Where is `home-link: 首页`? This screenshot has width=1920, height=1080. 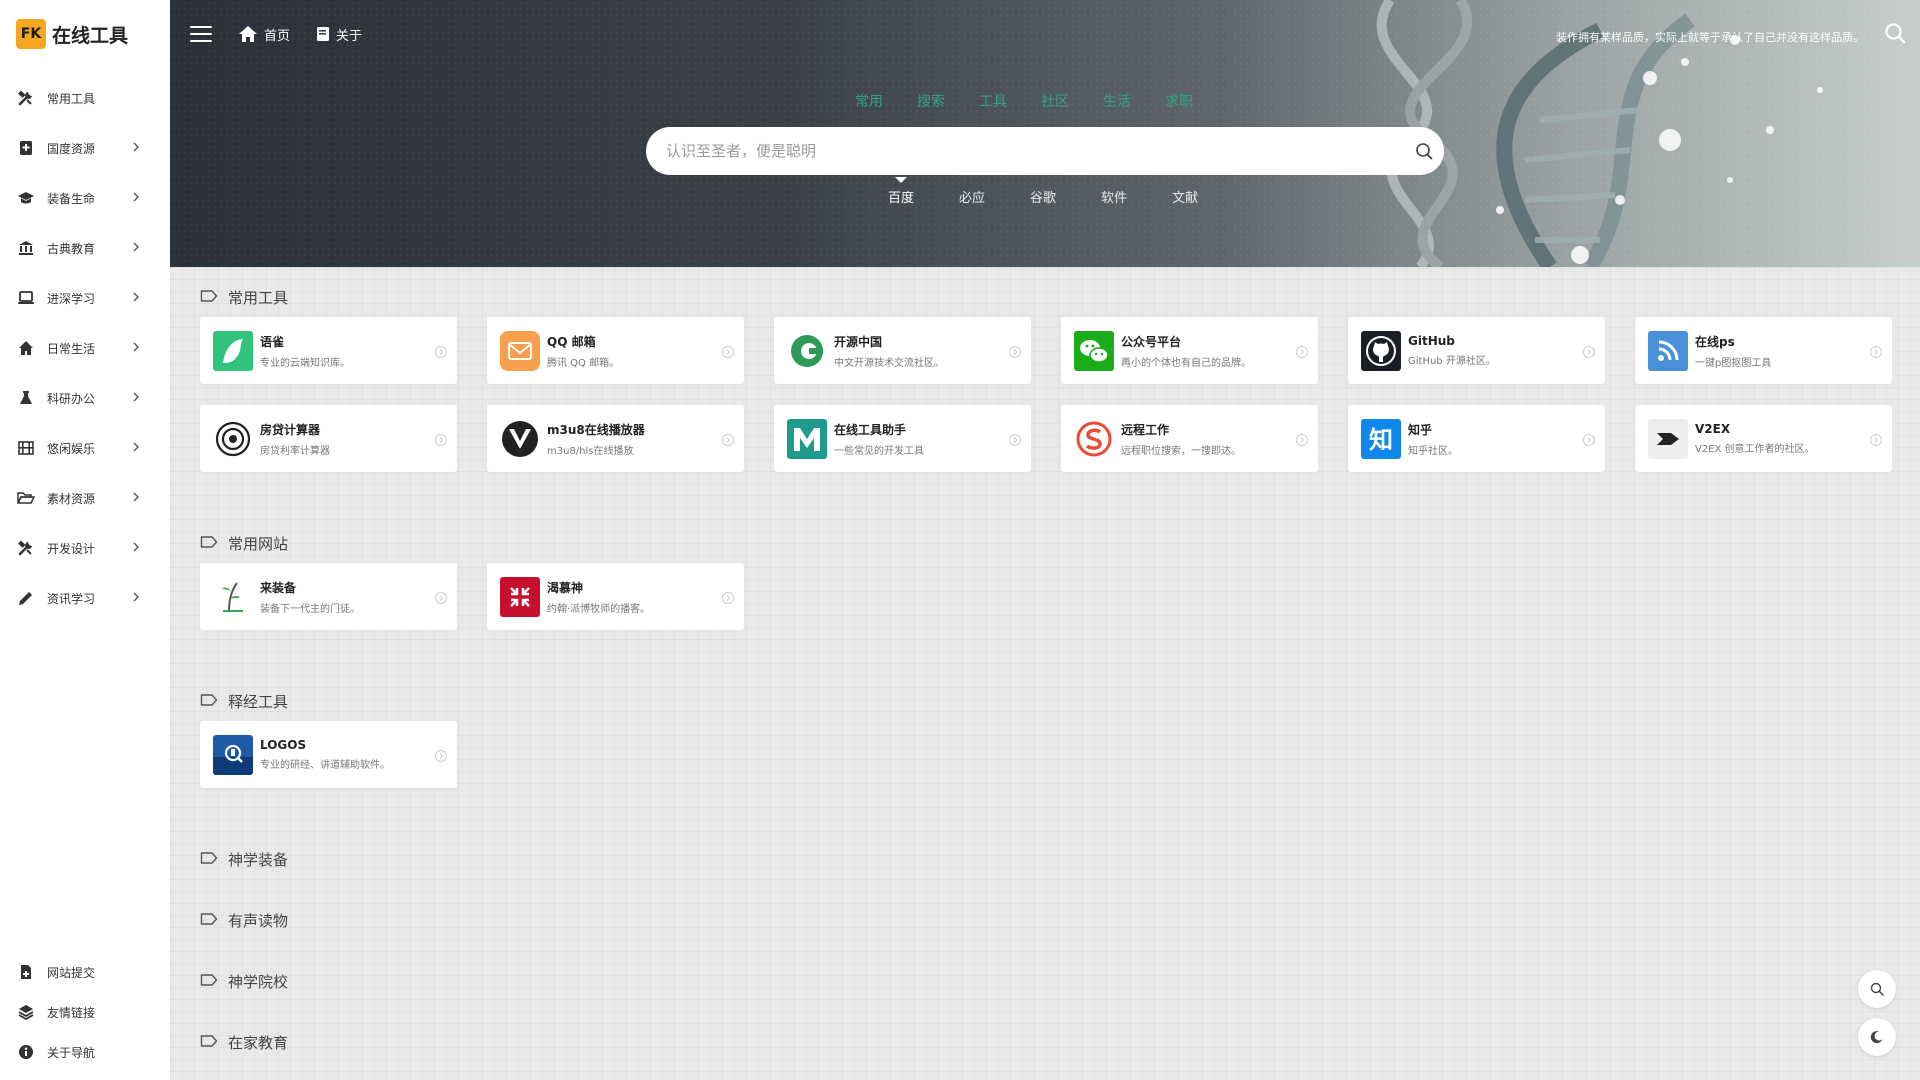 home-link: 首页 is located at coordinates (264, 34).